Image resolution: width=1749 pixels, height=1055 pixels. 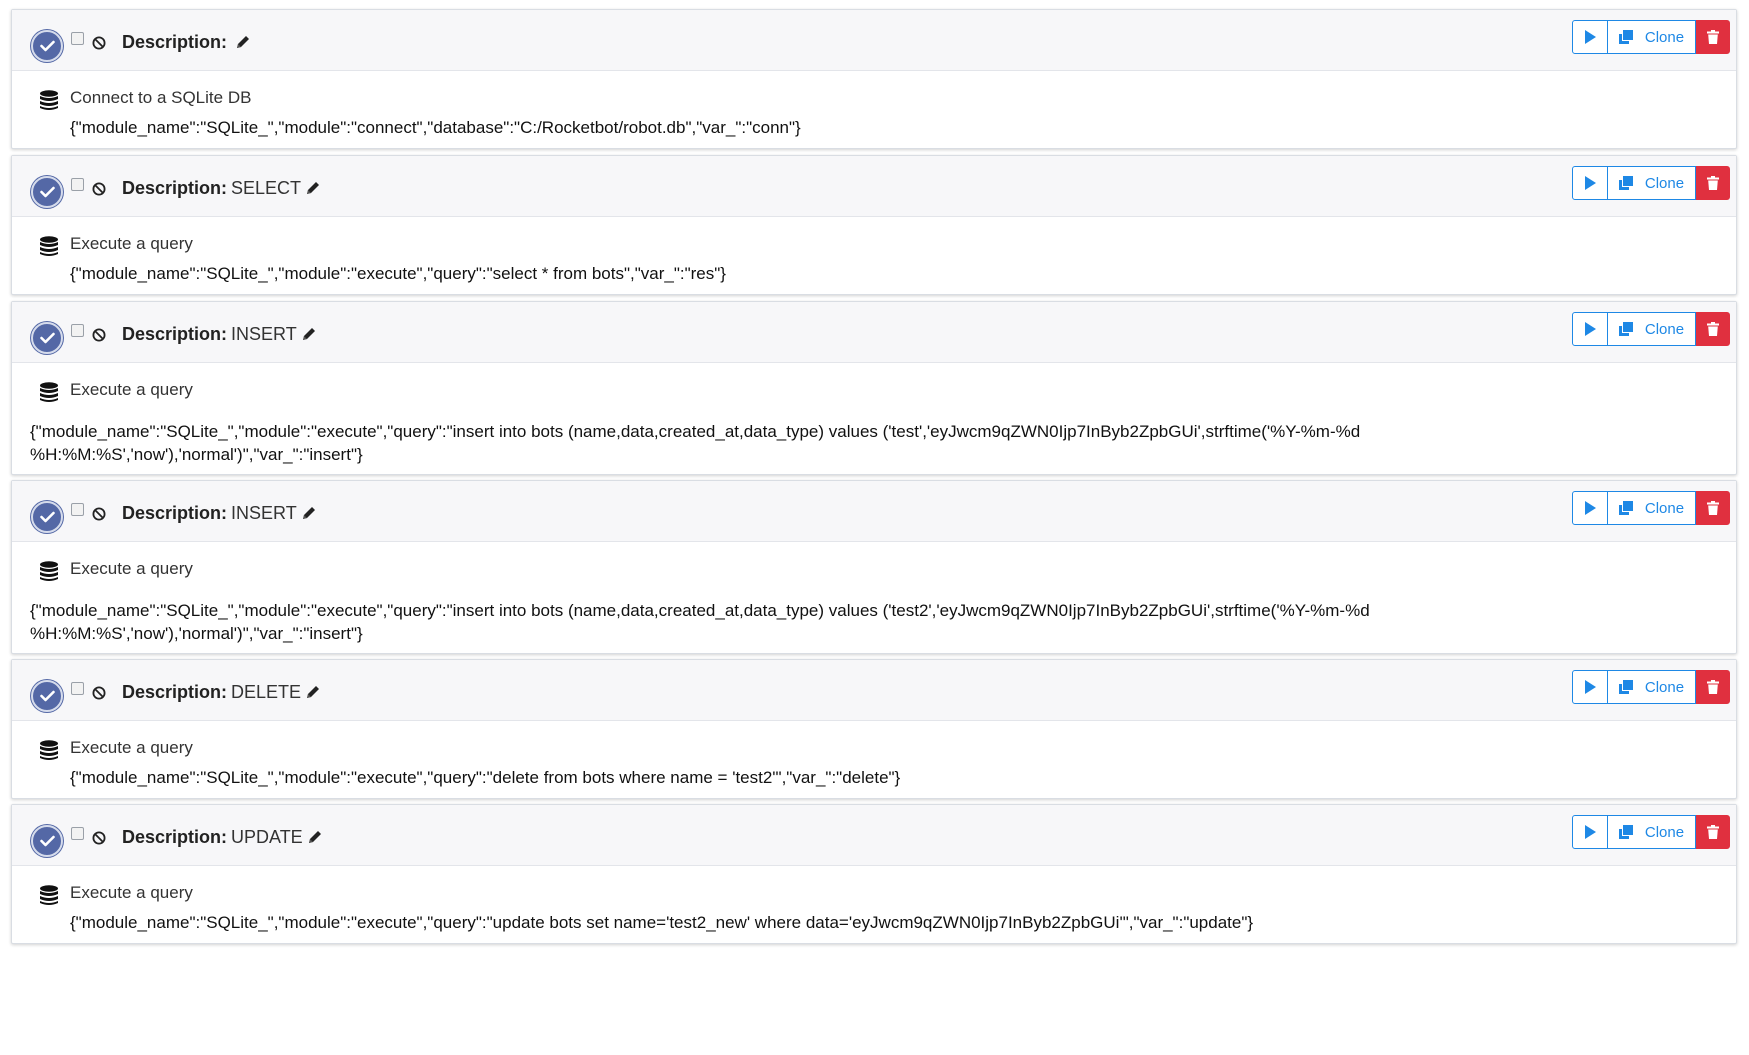 What do you see at coordinates (222, 837) in the screenshot?
I see `description: Description: UPDATE` at bounding box center [222, 837].